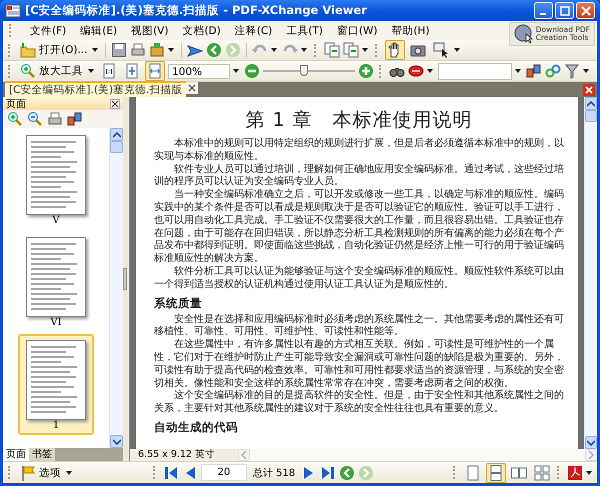  Describe the element at coordinates (56, 426) in the screenshot. I see `page-label: 1` at that location.